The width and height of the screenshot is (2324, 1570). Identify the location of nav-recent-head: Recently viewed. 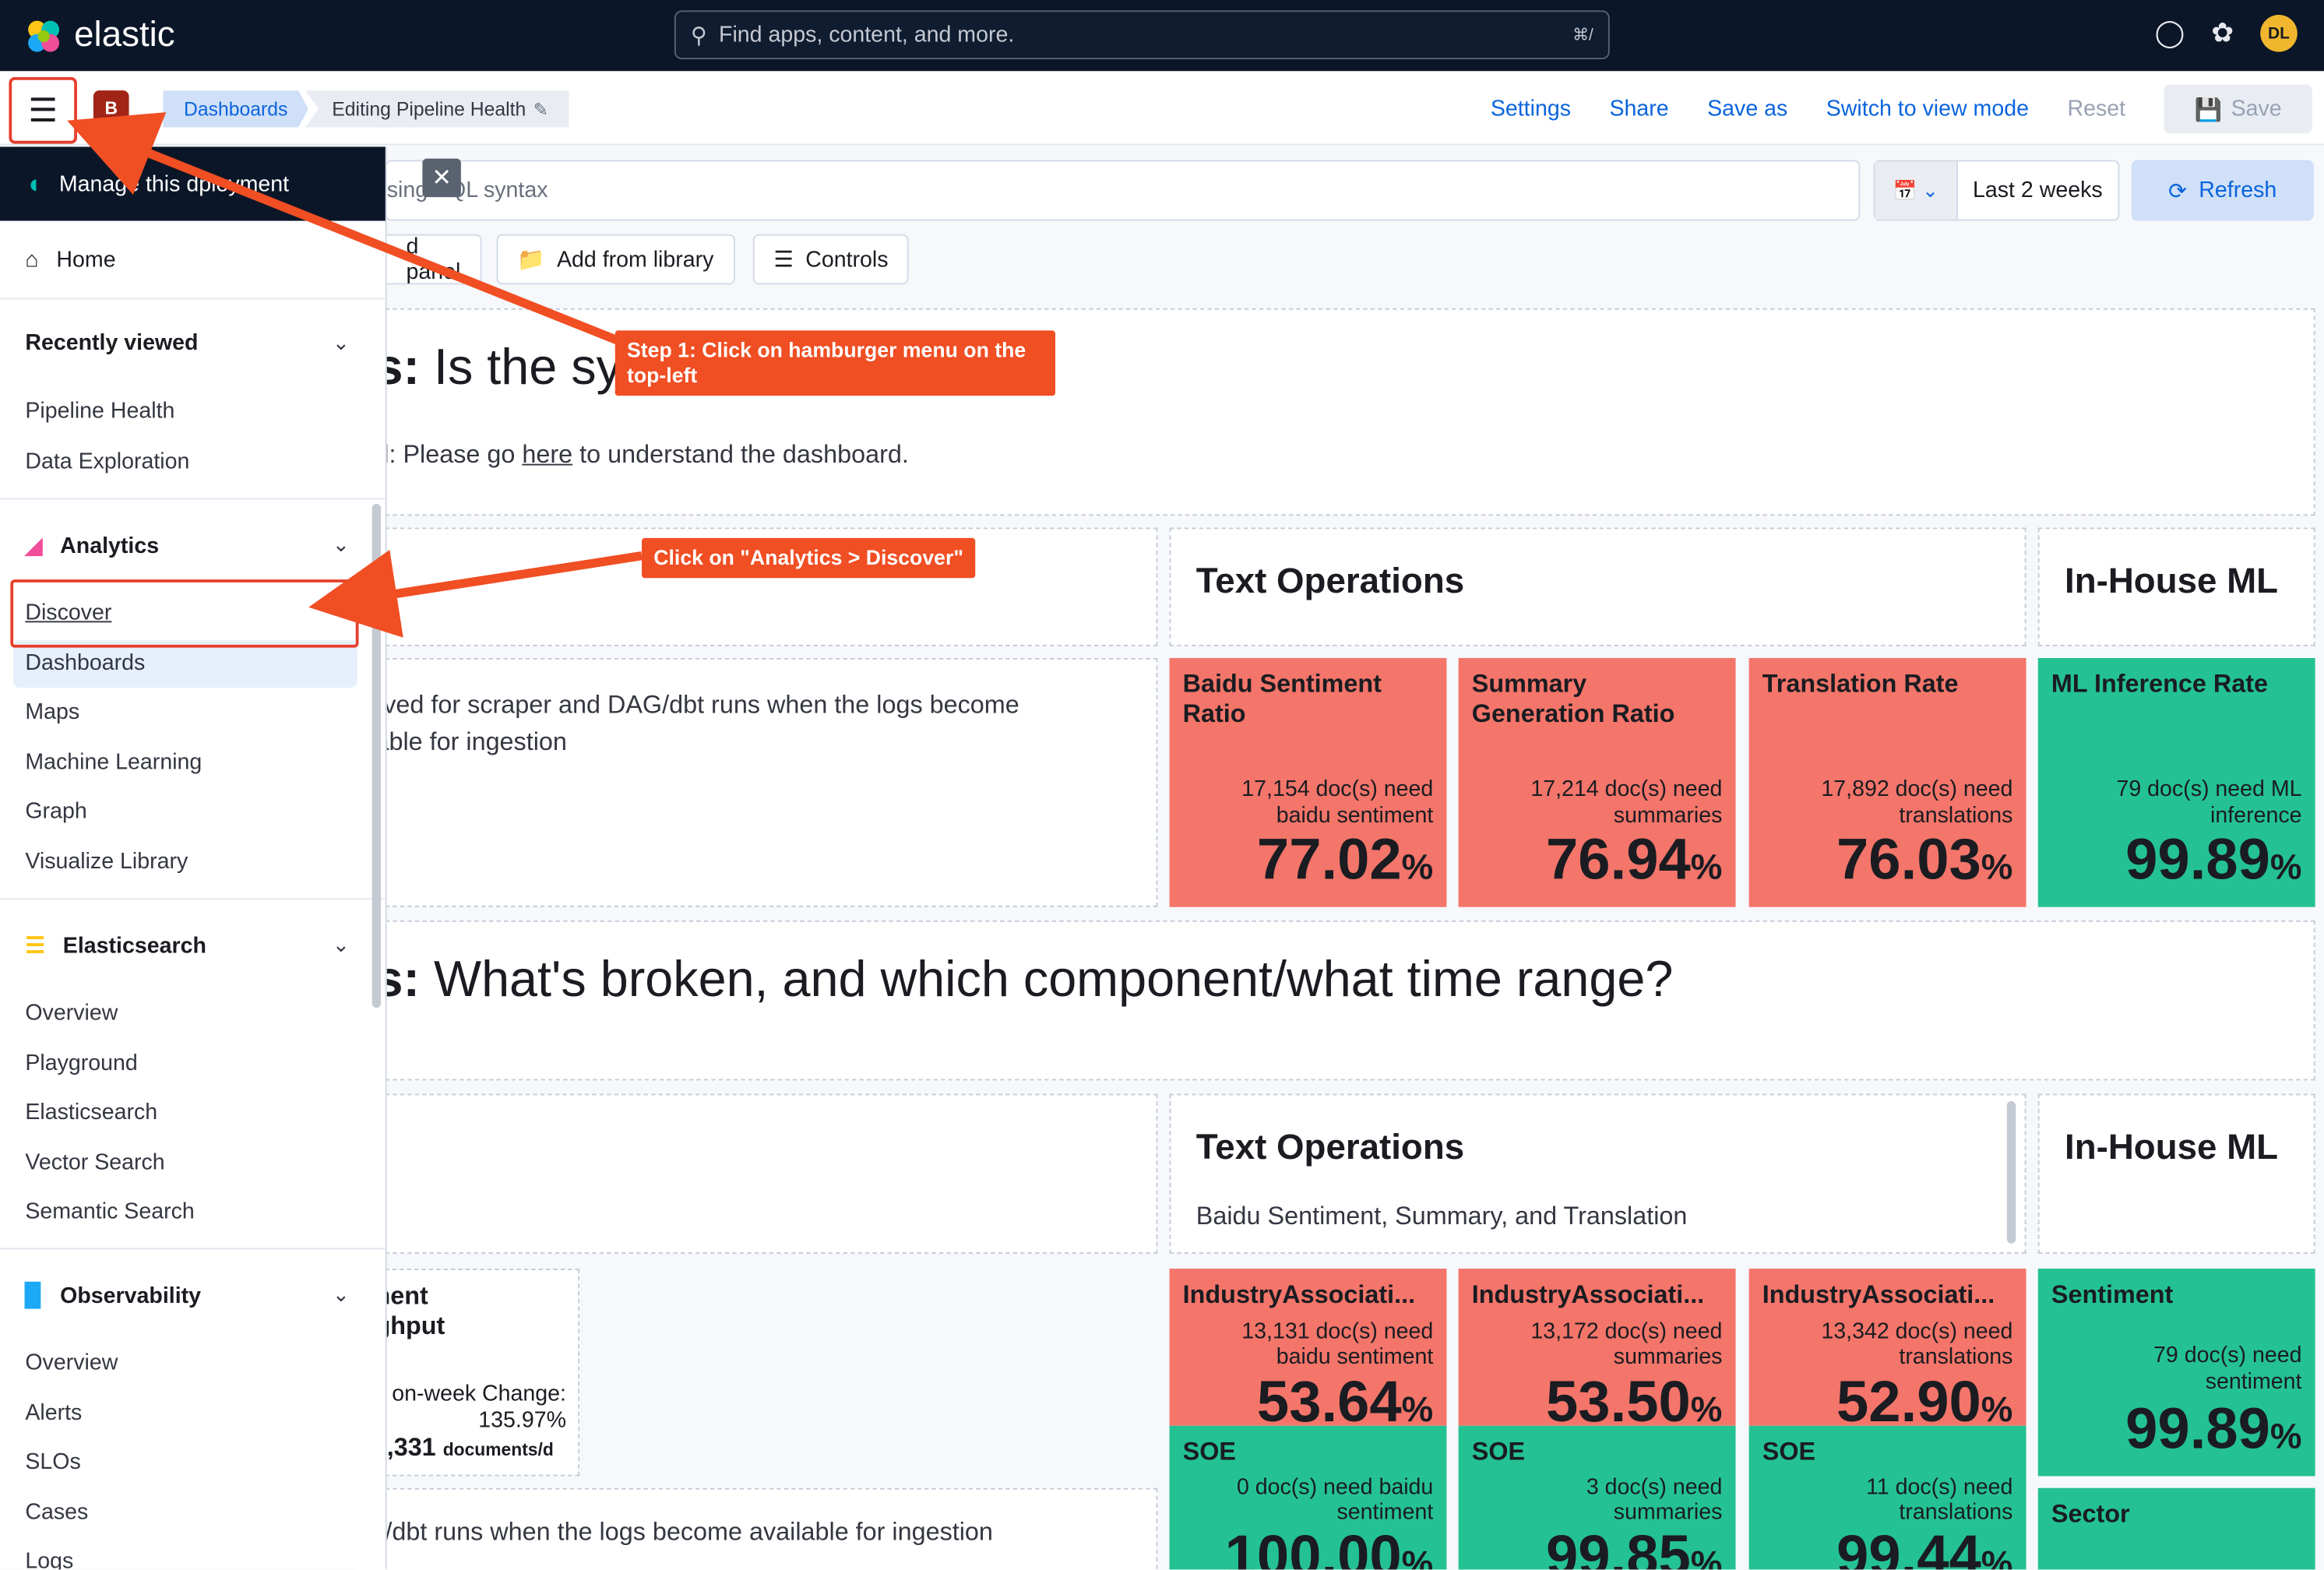
(111, 342).